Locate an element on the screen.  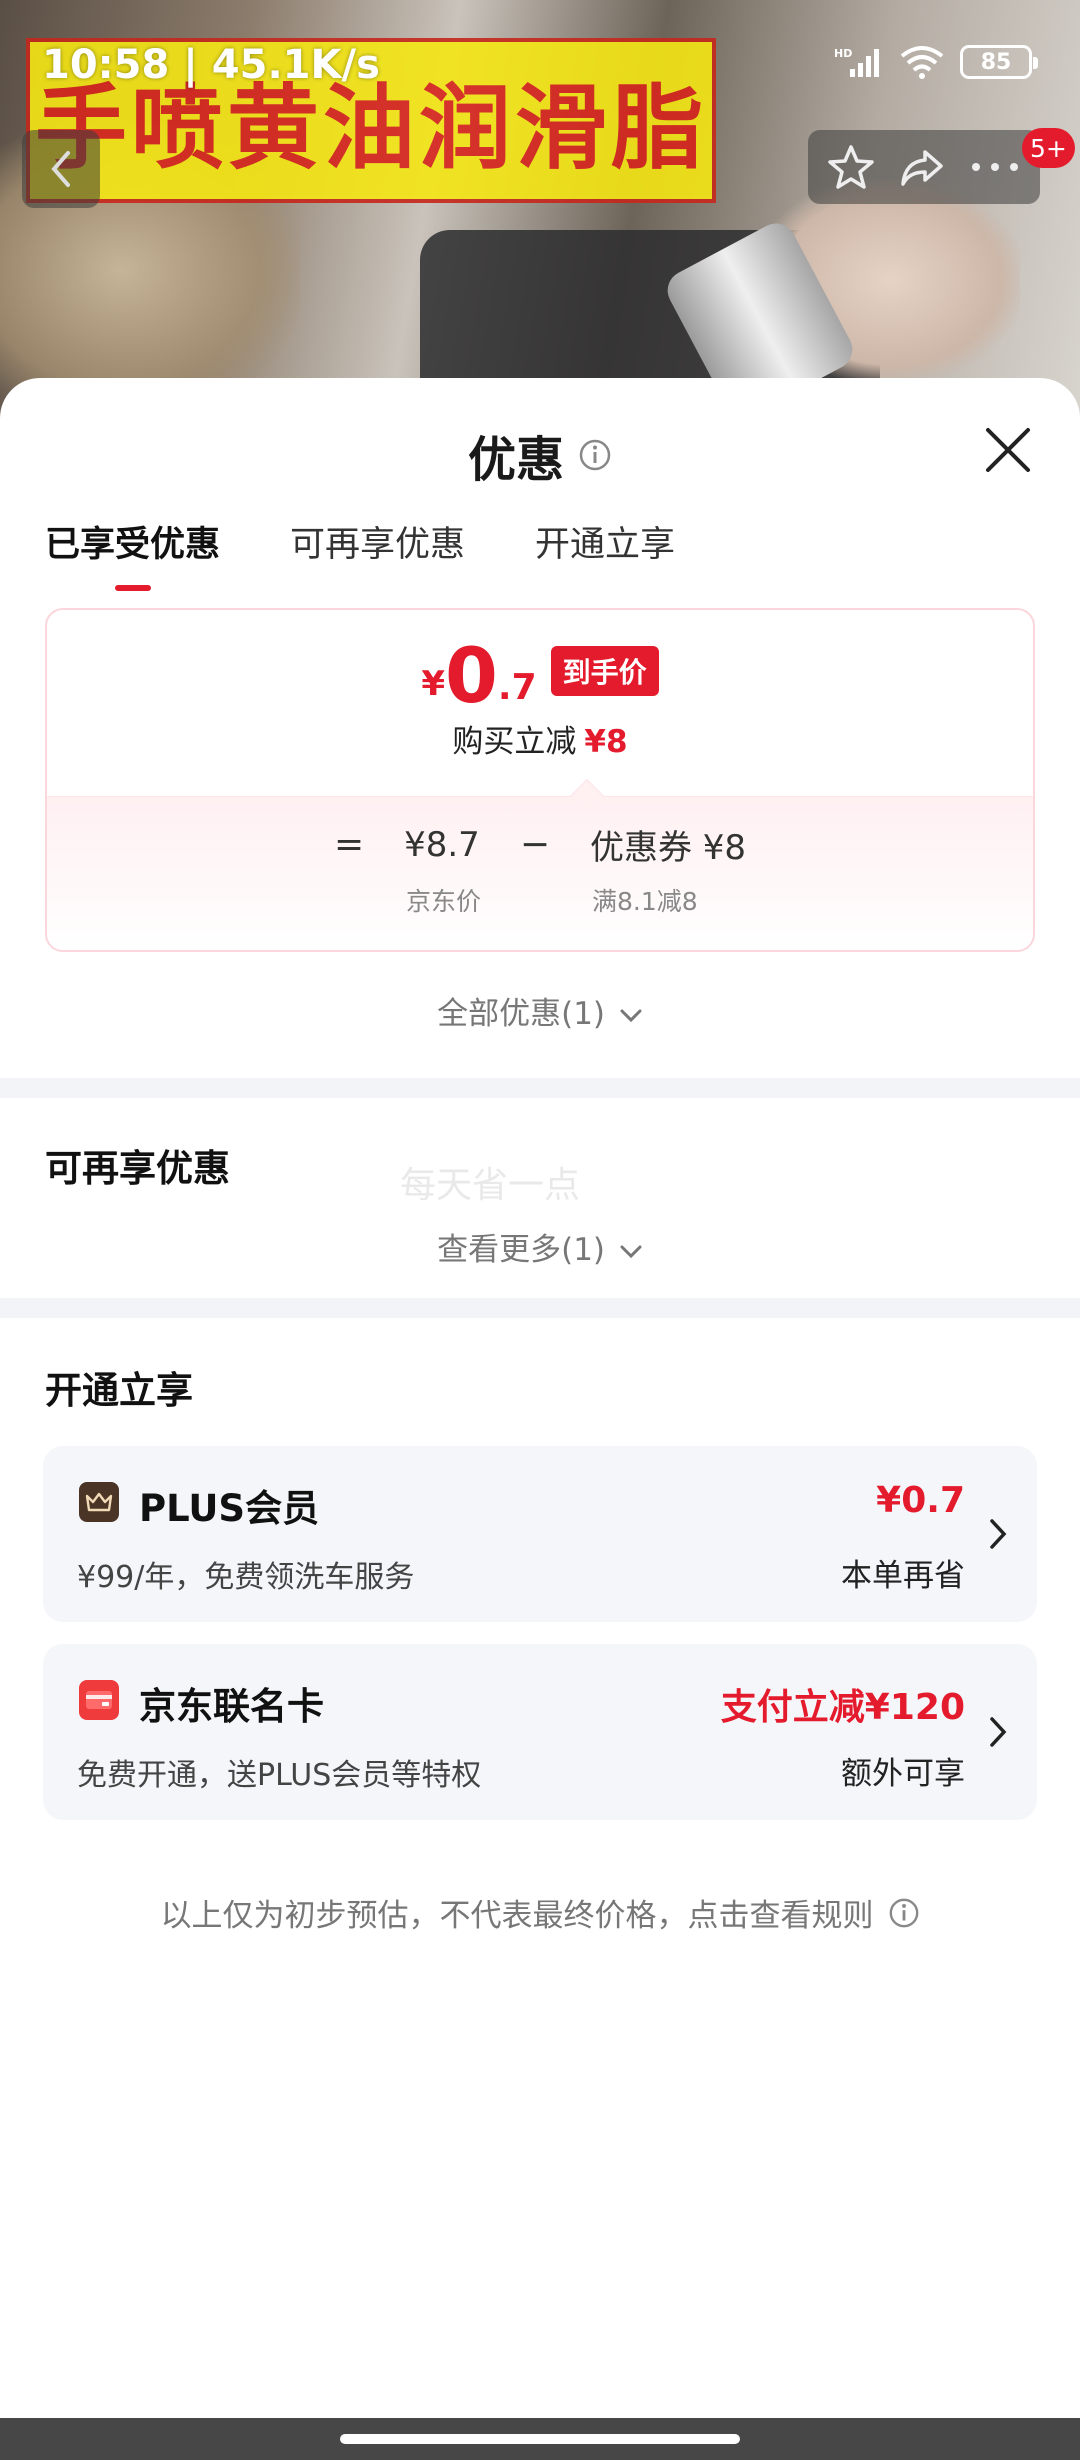
watermark-text: 每天省一点 is located at coordinates (490, 1185).